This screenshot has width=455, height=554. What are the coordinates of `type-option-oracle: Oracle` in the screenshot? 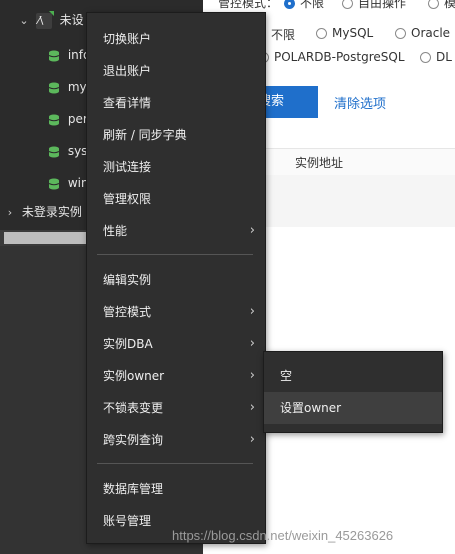 It's located at (422, 33).